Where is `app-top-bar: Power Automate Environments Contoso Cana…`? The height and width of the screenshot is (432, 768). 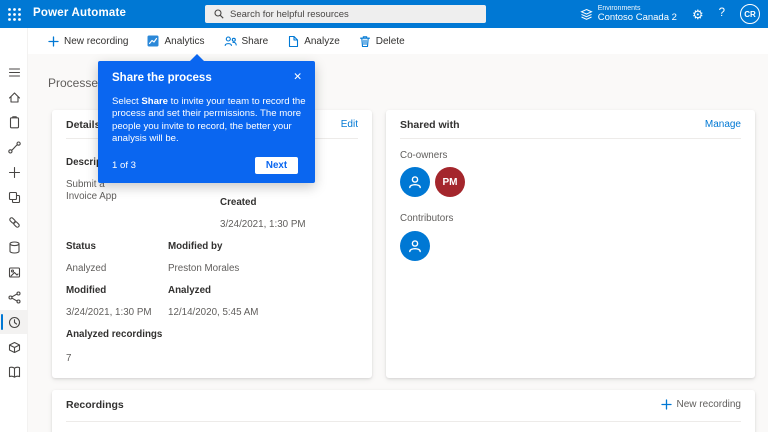 app-top-bar: Power Automate Environments Contoso Cana… is located at coordinates (384, 14).